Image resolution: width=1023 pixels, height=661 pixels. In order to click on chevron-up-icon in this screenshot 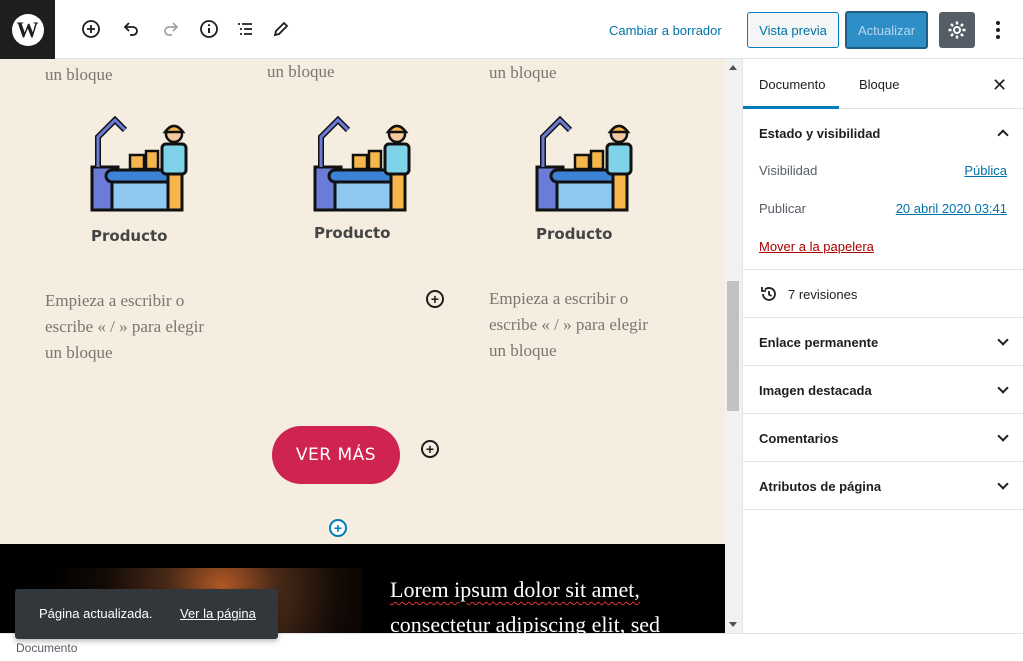, I will do `click(1003, 135)`.